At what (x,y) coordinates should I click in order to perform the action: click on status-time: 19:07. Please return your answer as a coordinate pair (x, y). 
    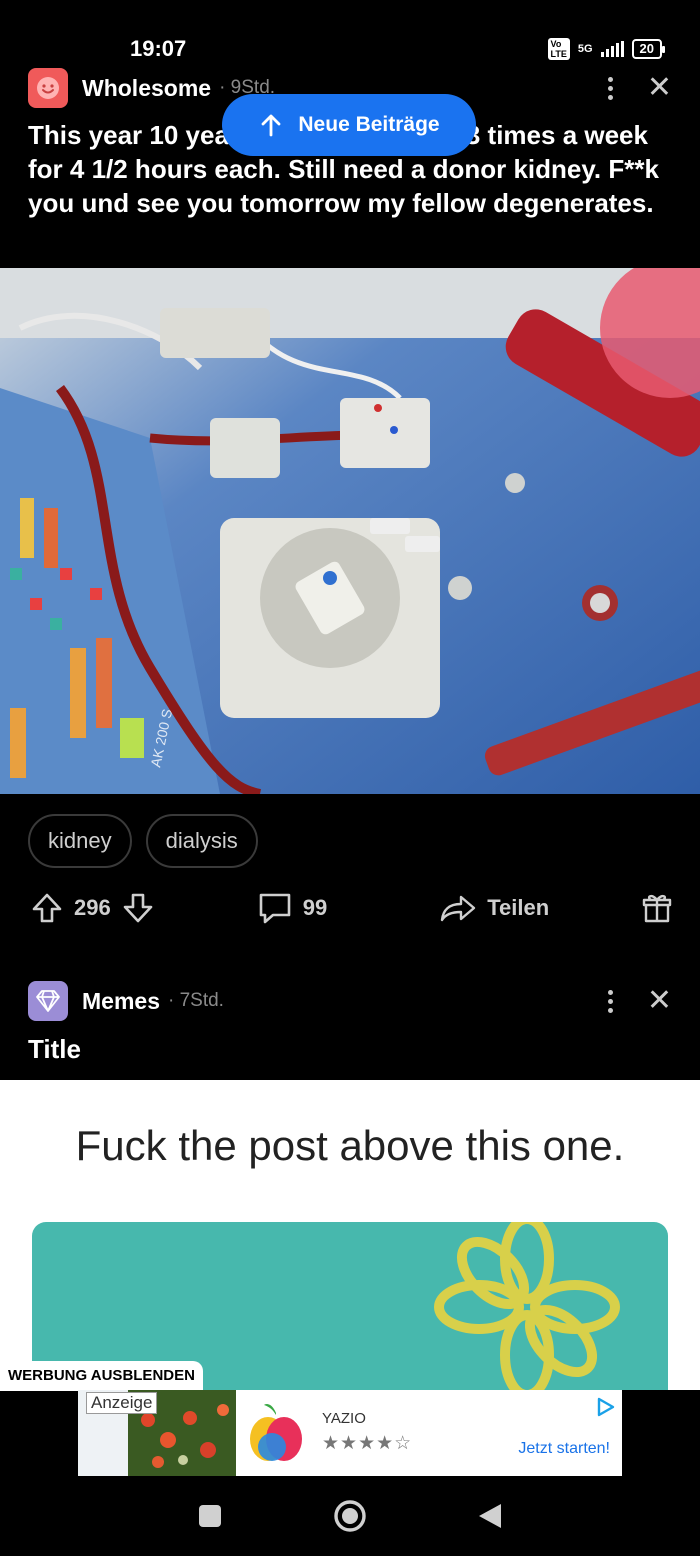
    Looking at the image, I should click on (158, 48).